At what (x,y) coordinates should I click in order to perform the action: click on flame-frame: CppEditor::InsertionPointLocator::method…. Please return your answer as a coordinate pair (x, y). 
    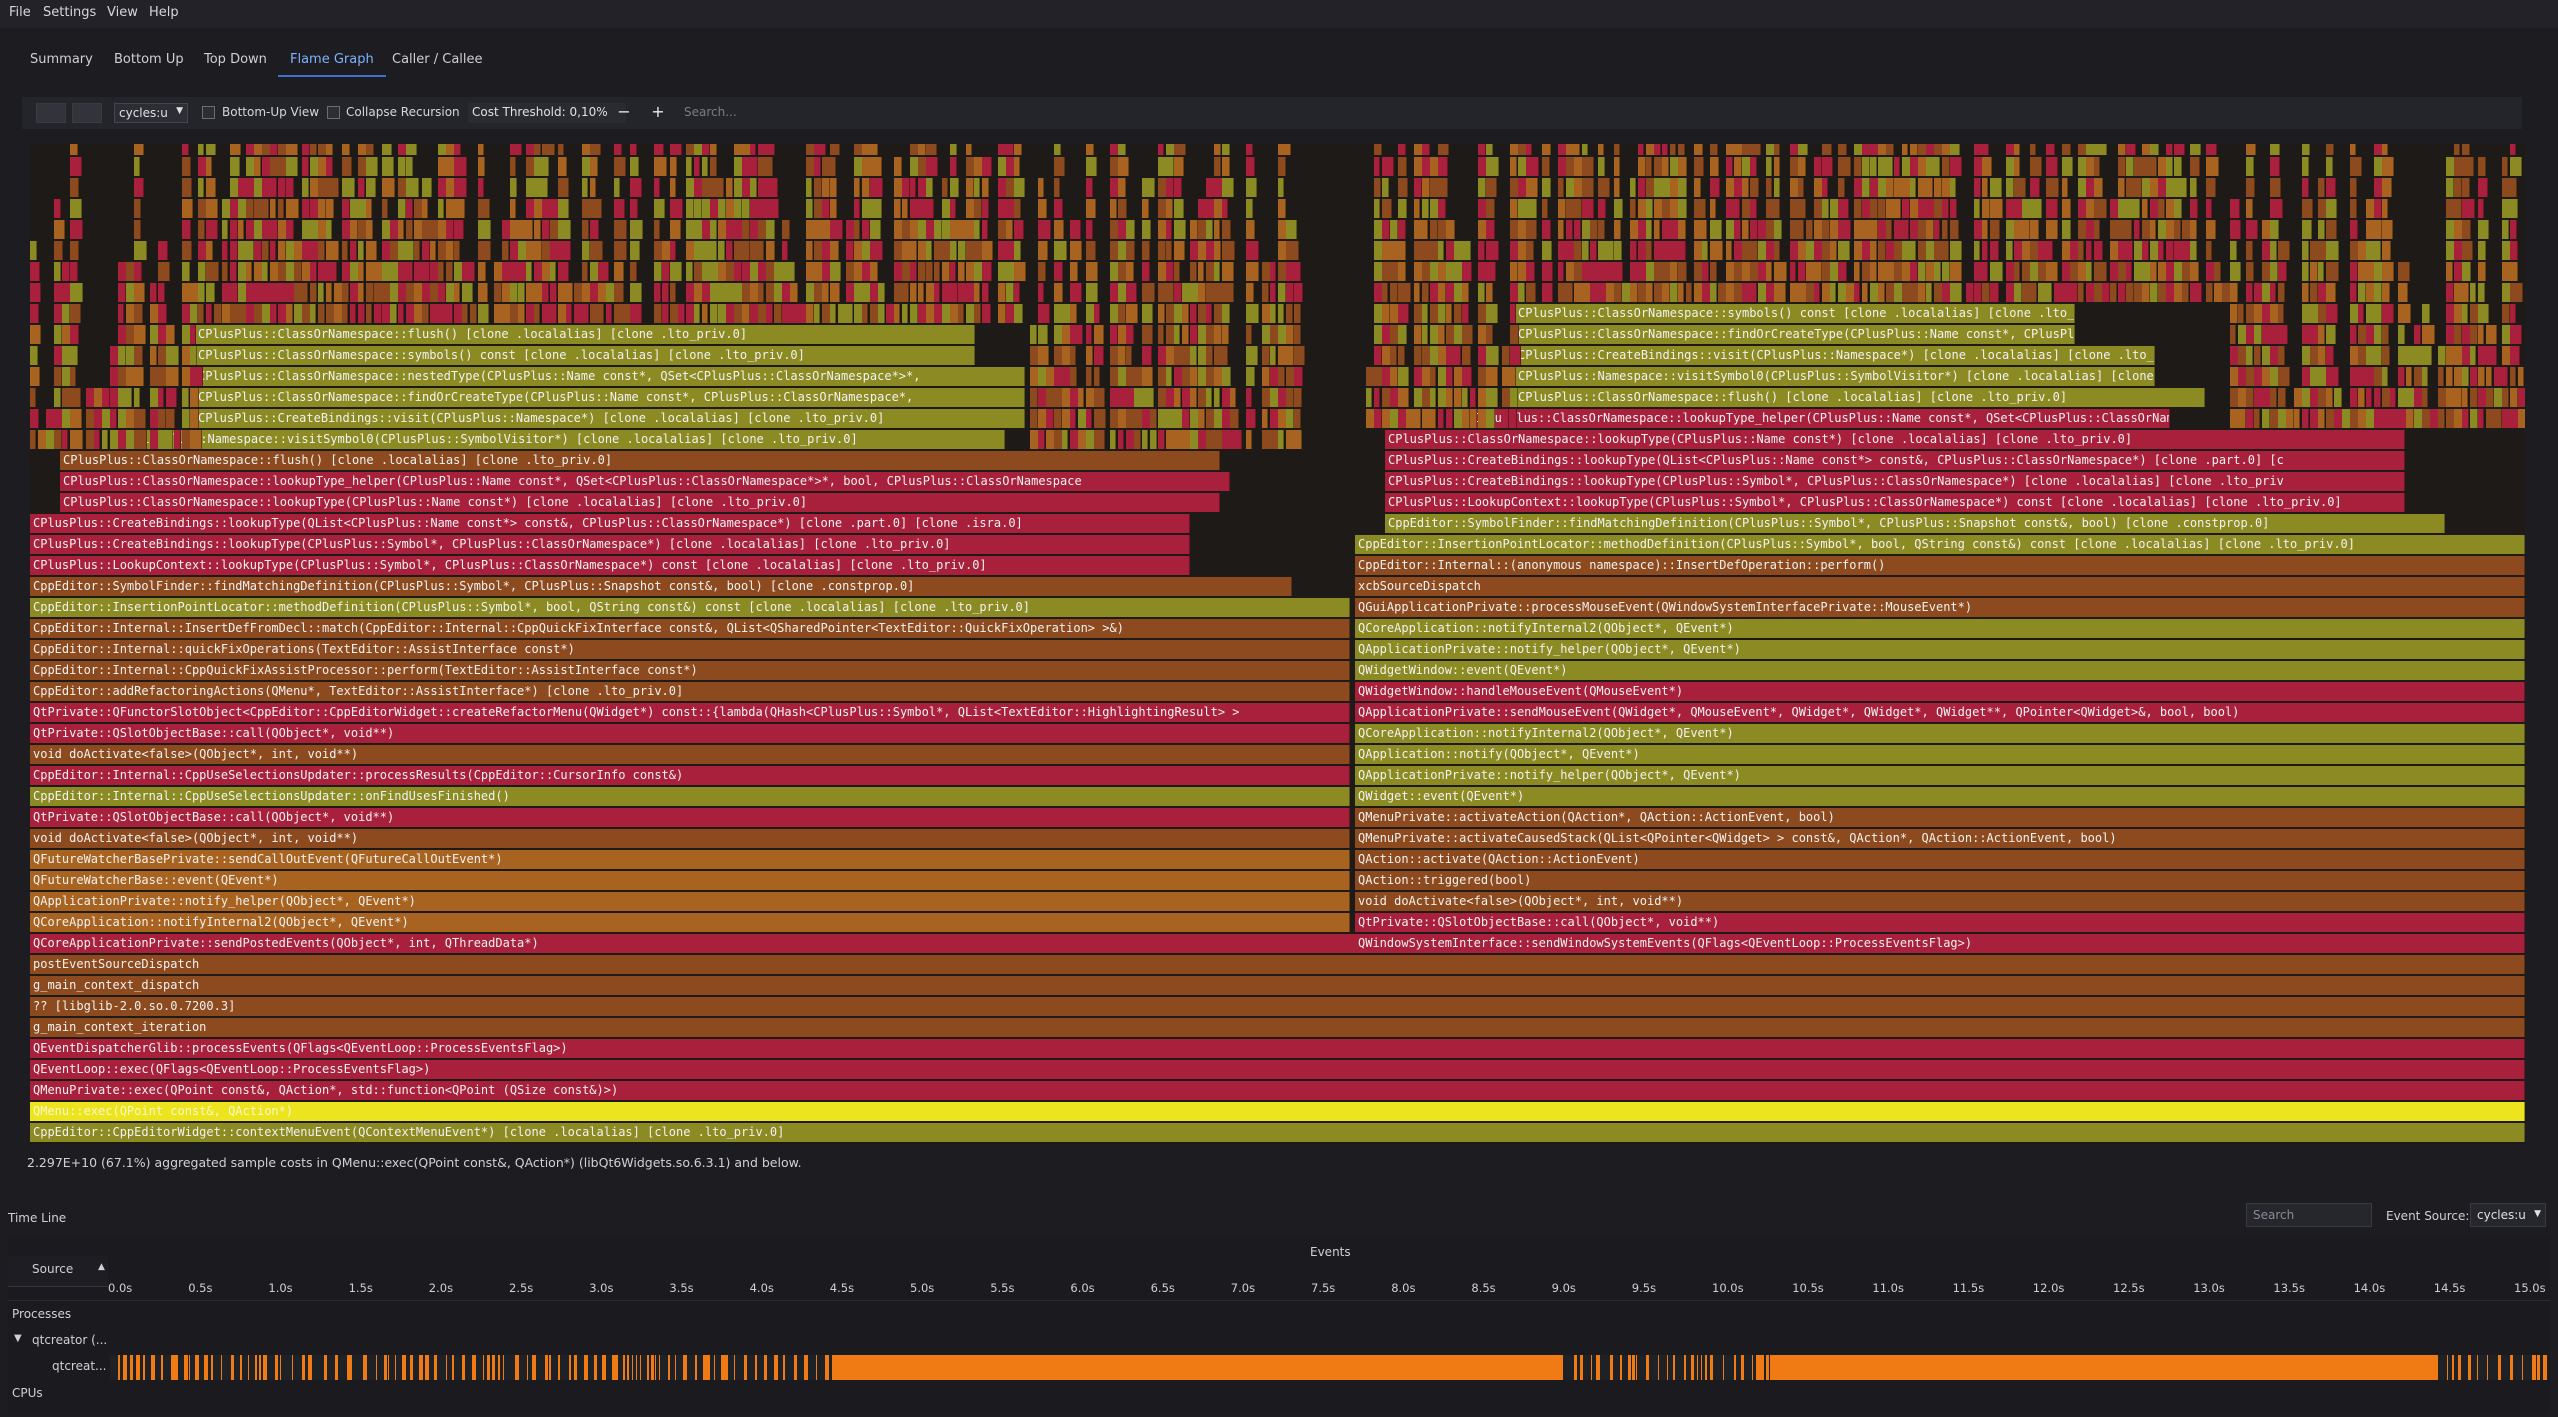
    Looking at the image, I should click on (1940, 544).